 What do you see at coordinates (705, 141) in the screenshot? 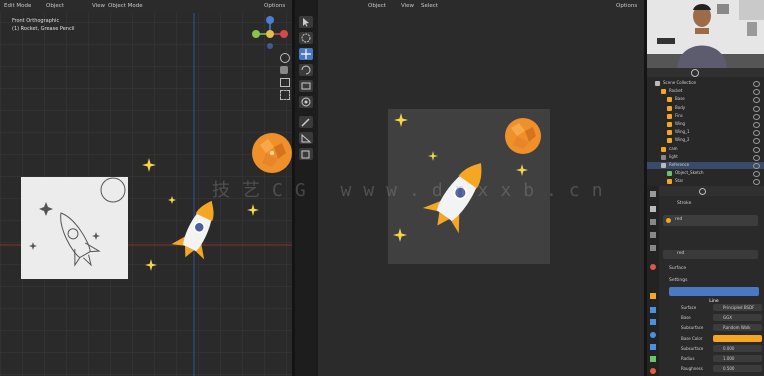
I see `outliner-row: Wing_2` at bounding box center [705, 141].